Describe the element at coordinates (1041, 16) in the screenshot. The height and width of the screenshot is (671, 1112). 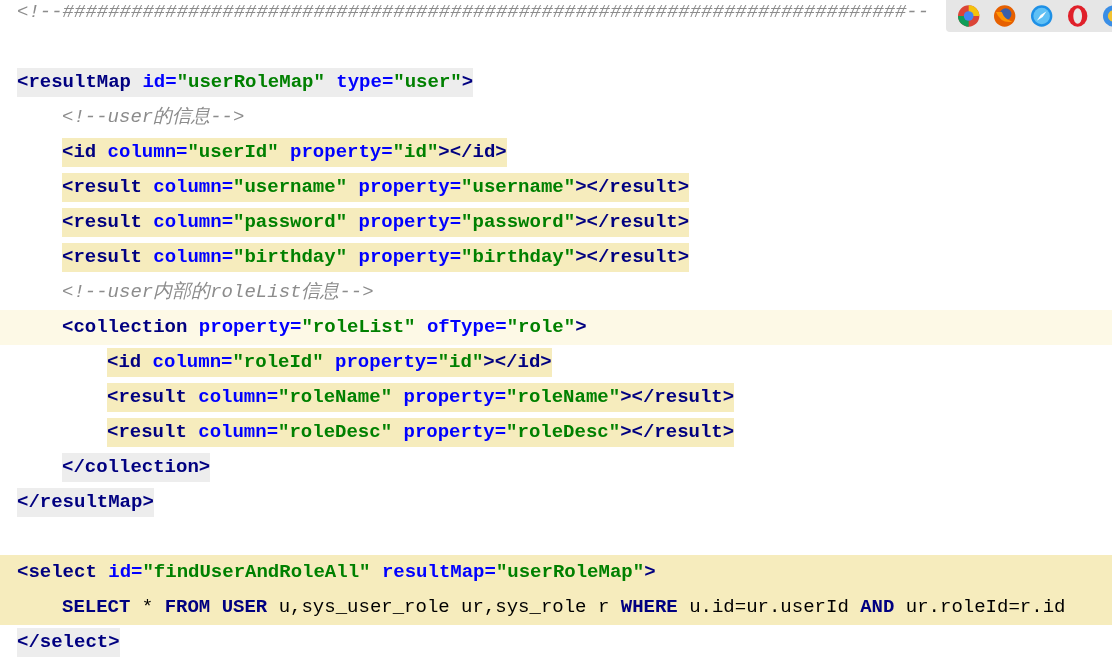
I see `compass-icon` at that location.